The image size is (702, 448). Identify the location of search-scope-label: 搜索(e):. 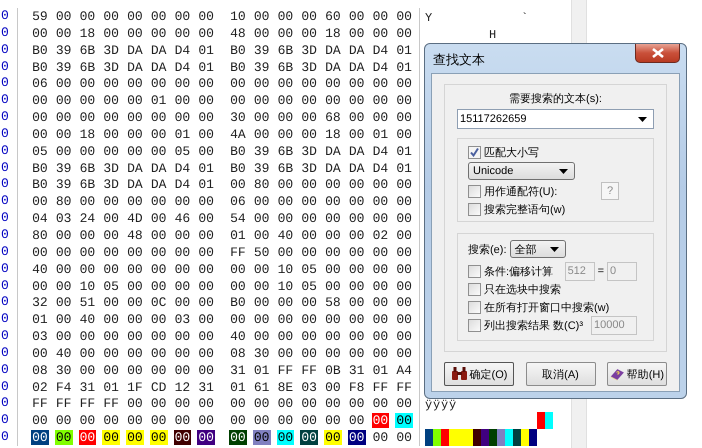
(487, 249).